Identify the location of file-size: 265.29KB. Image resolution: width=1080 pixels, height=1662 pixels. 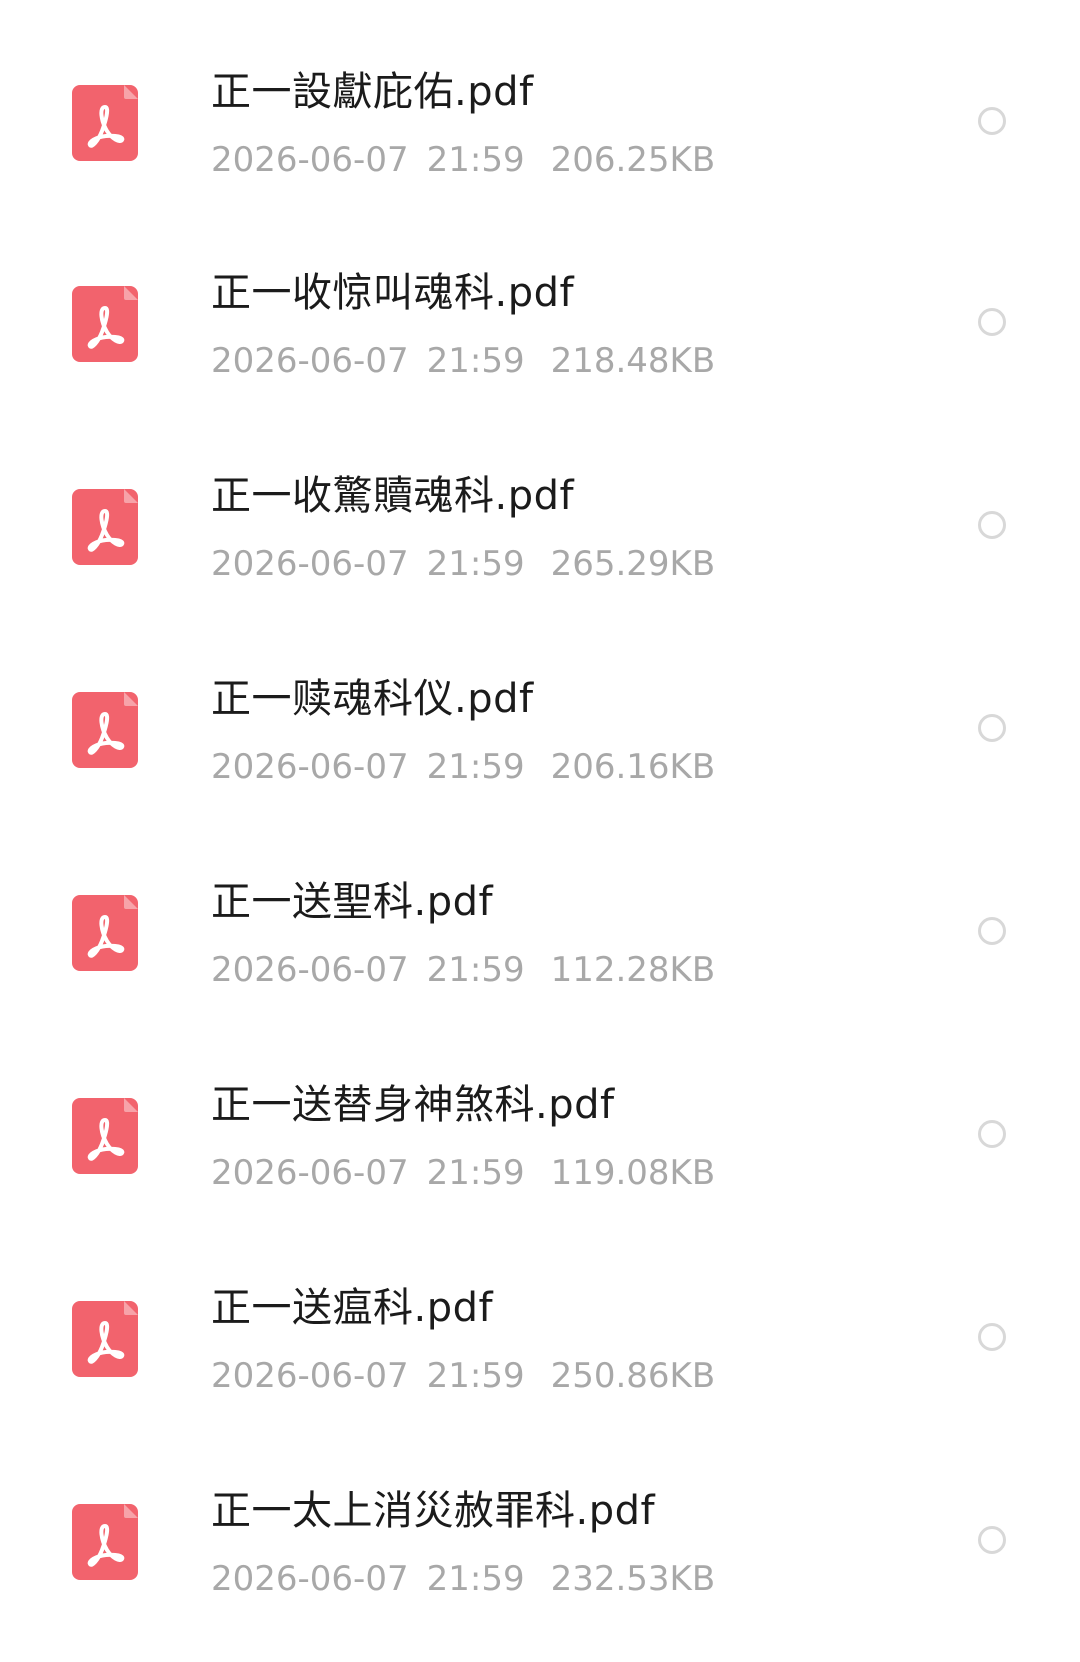
(633, 564).